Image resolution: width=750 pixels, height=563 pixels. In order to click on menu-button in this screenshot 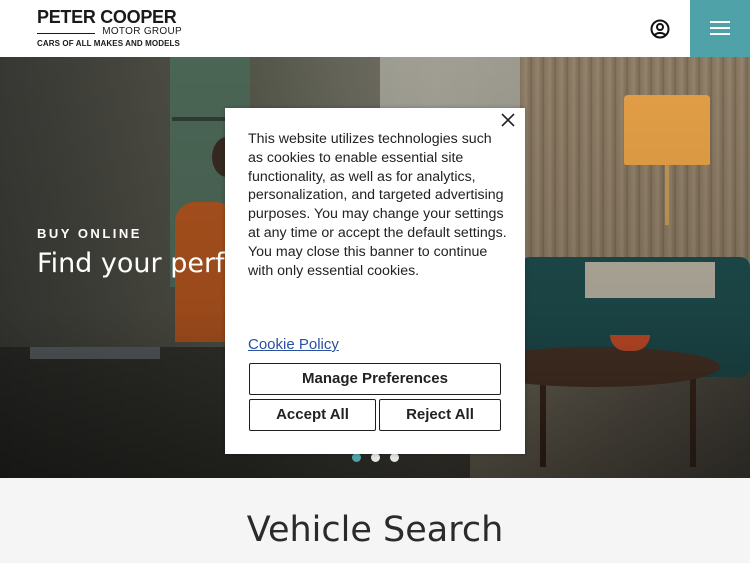, I will do `click(720, 28)`.